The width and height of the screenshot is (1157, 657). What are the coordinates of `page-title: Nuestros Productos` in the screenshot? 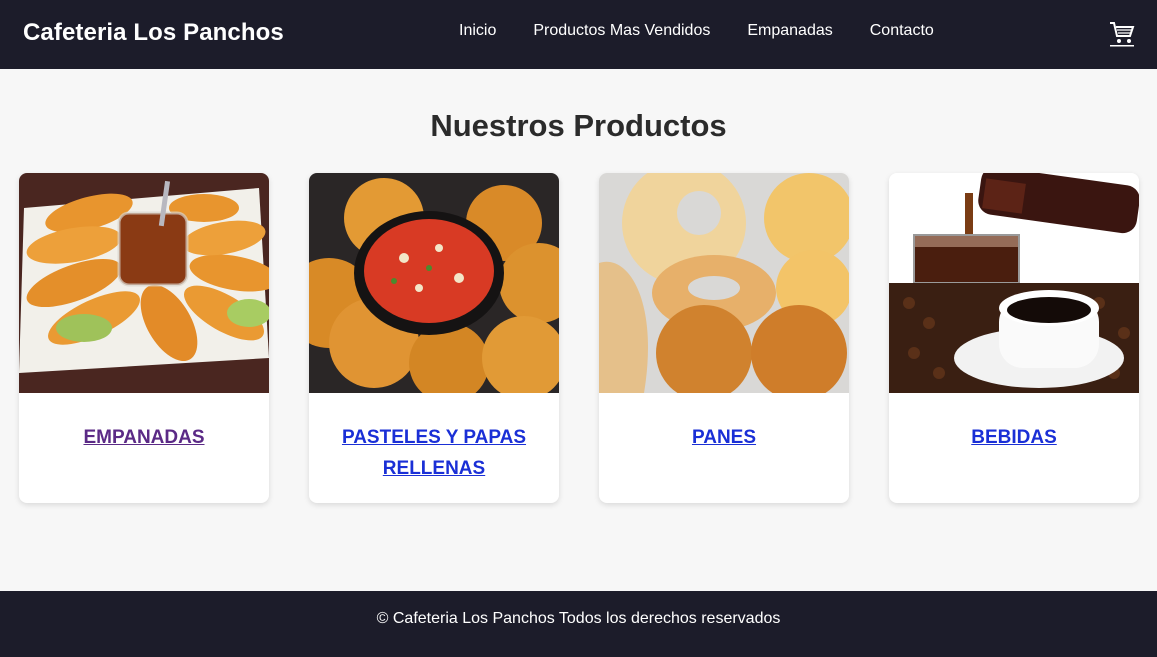 It's located at (578, 125).